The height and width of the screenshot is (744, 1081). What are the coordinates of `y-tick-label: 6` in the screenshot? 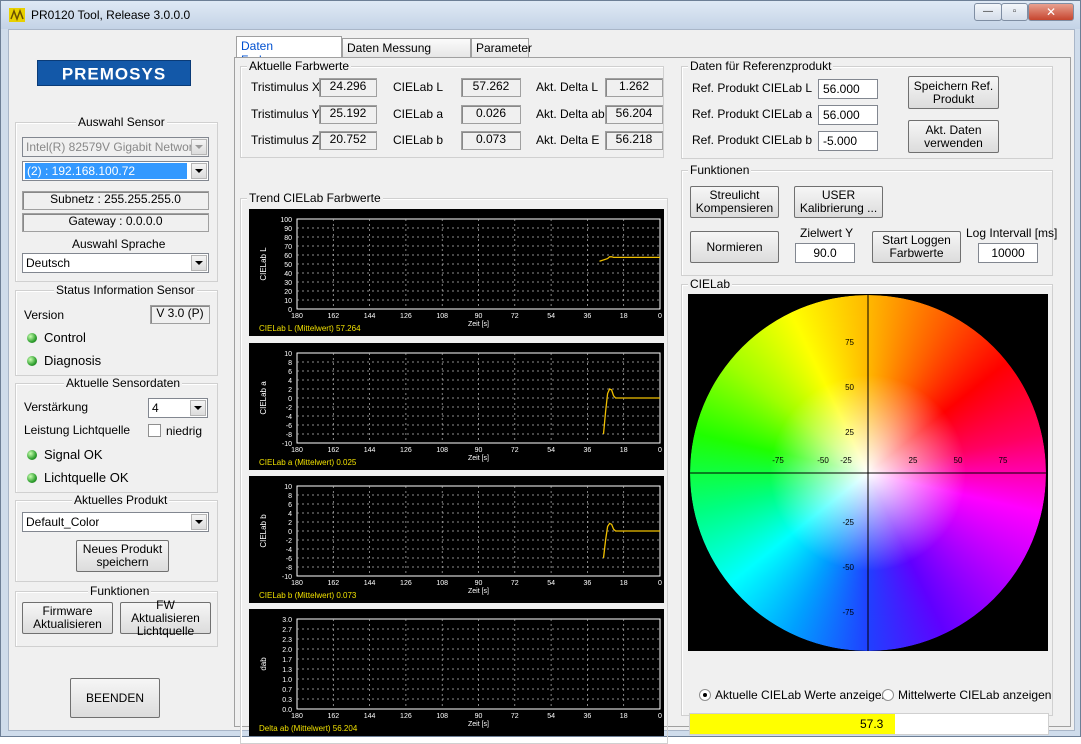 It's located at (290, 505).